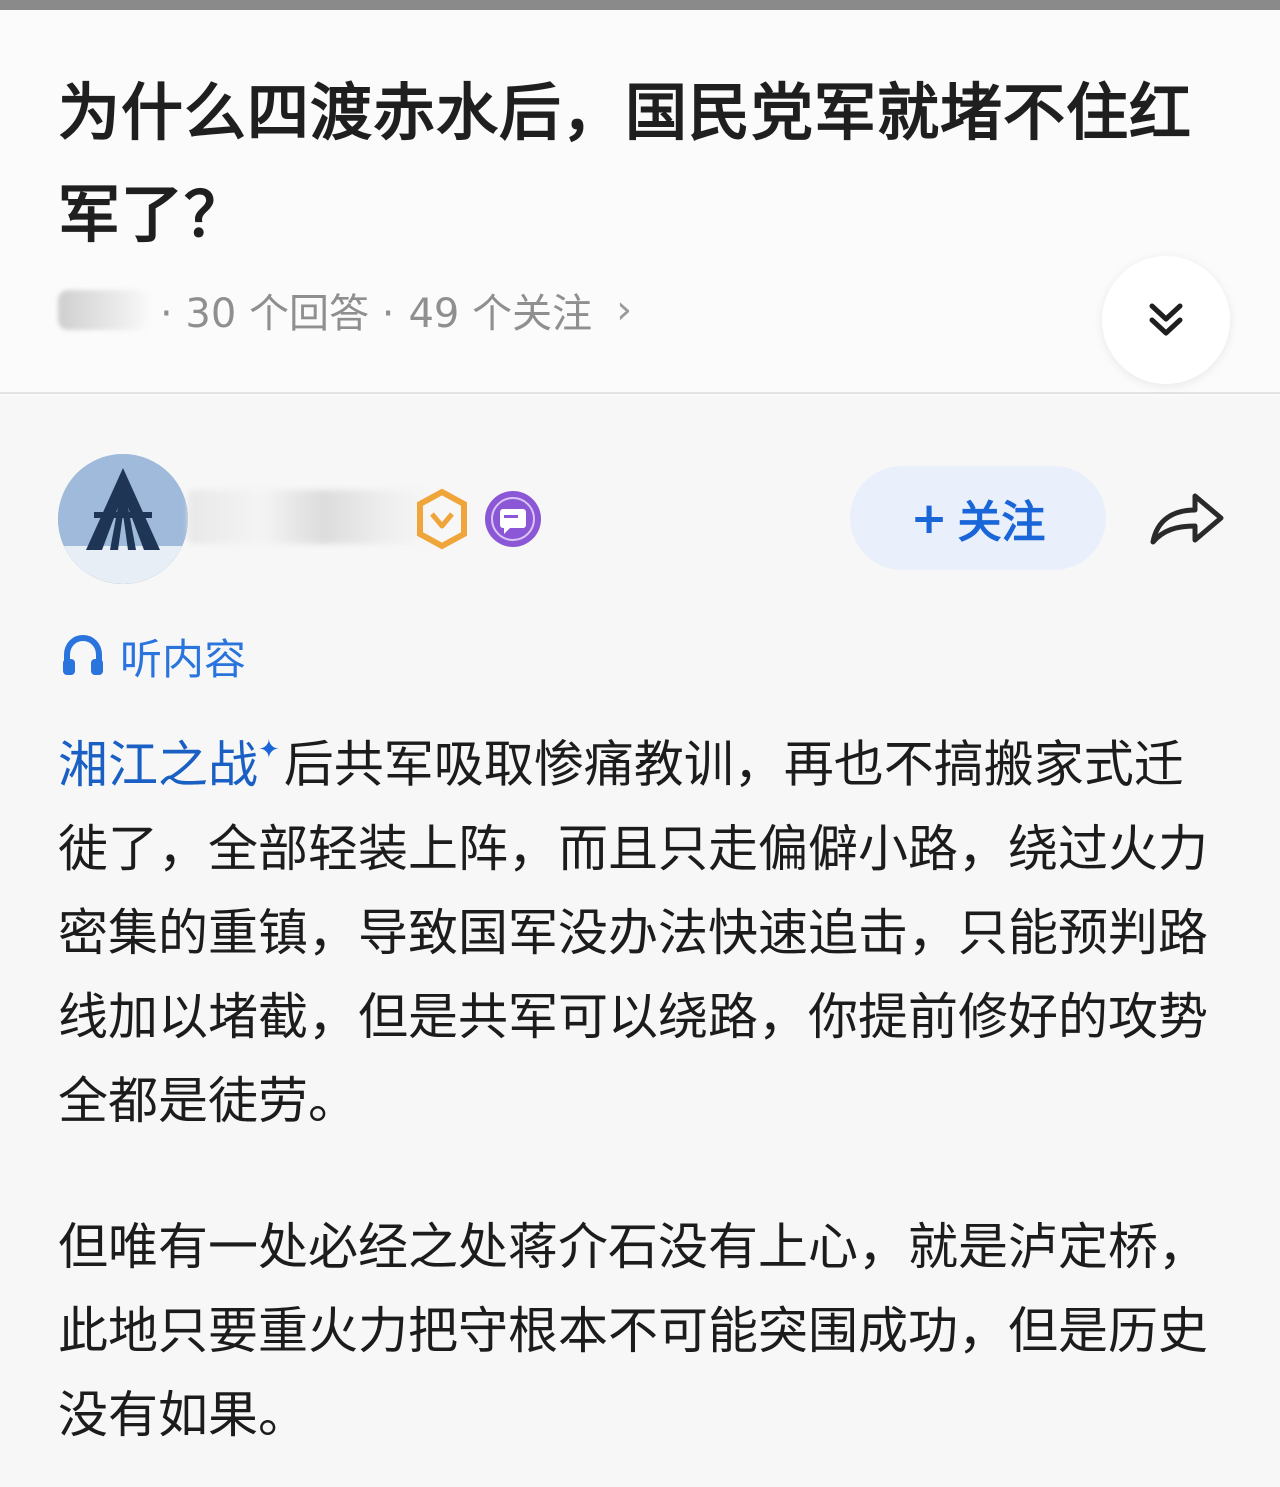  I want to click on status-strip, so click(640, 5).